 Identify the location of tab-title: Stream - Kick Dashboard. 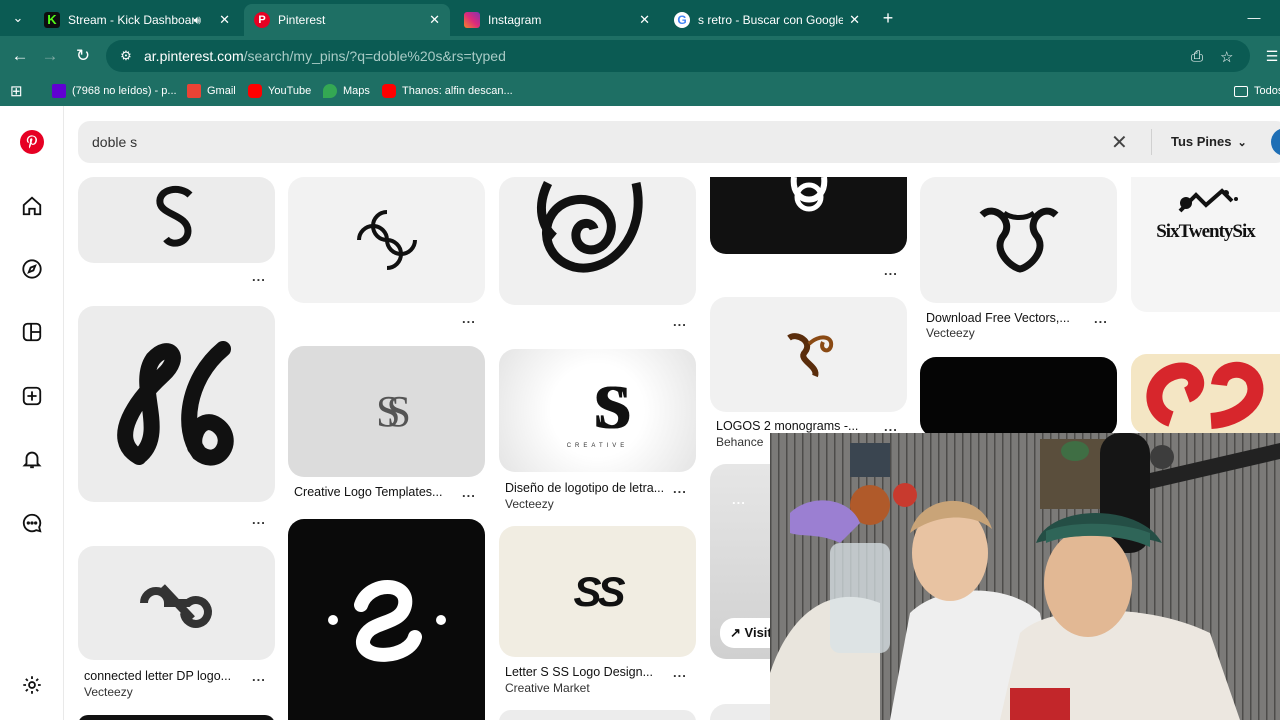
(131, 20).